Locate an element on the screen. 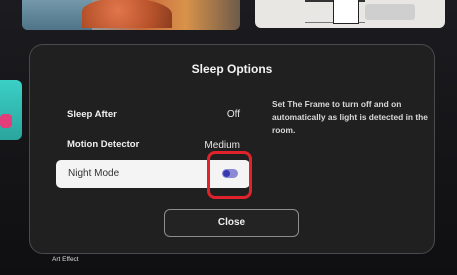 Image resolution: width=457 pixels, height=275 pixels. side-tile-accent is located at coordinates (6, 121).